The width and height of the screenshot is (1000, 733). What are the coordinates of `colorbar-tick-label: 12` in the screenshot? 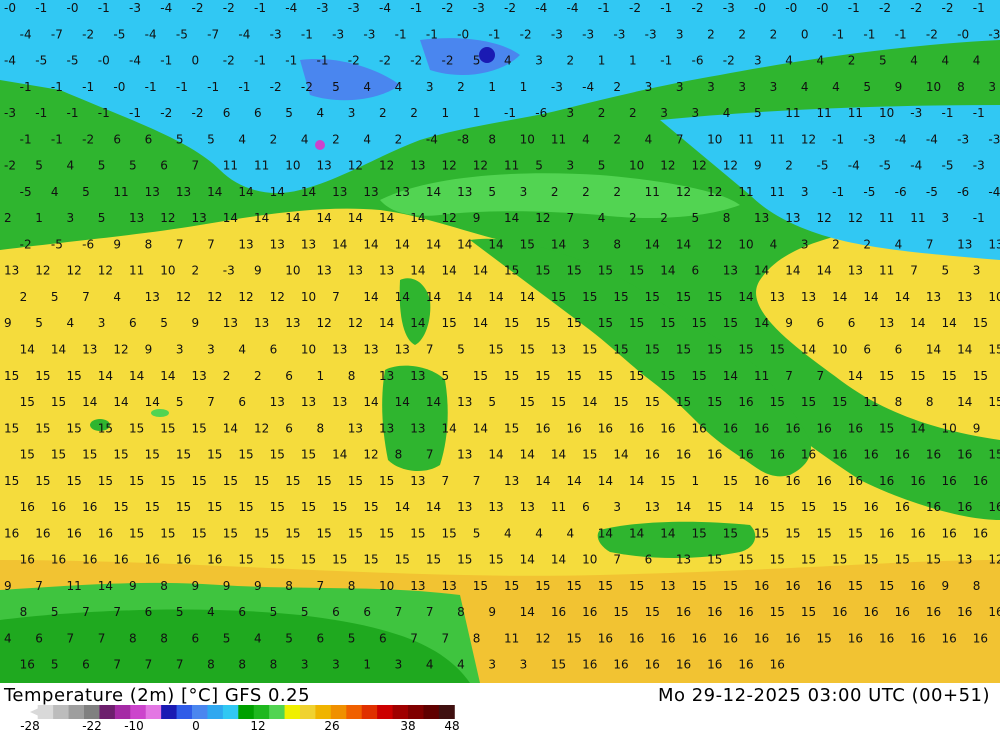 It's located at (258, 726).